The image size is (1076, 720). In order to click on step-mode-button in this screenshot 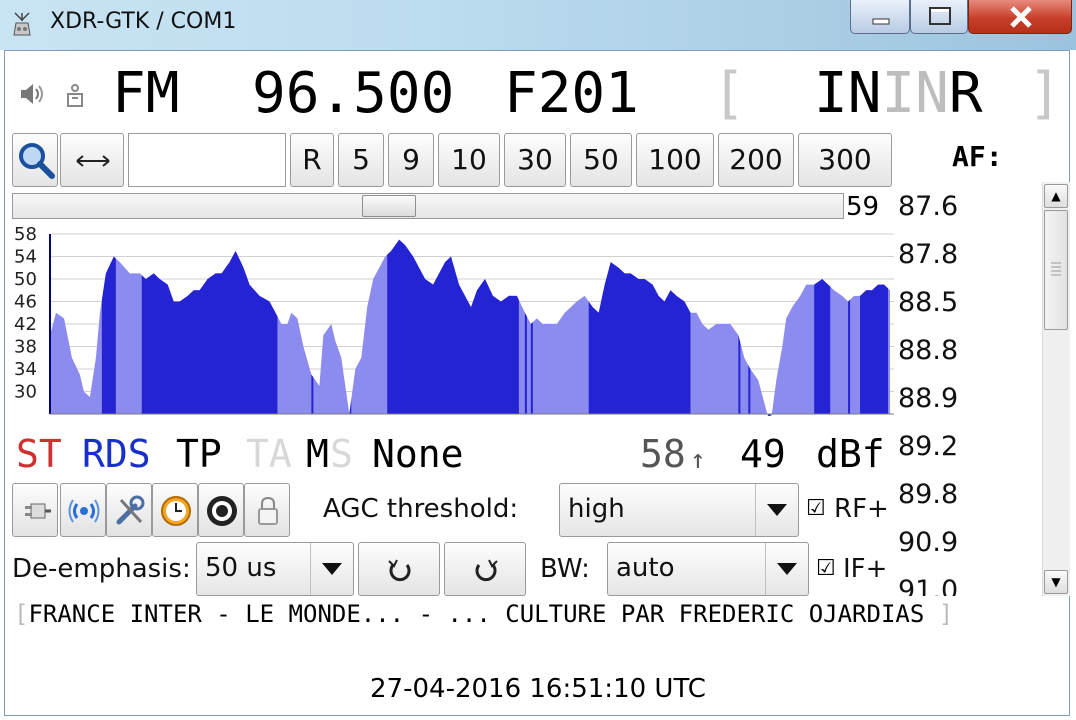, I will do `click(92, 160)`.